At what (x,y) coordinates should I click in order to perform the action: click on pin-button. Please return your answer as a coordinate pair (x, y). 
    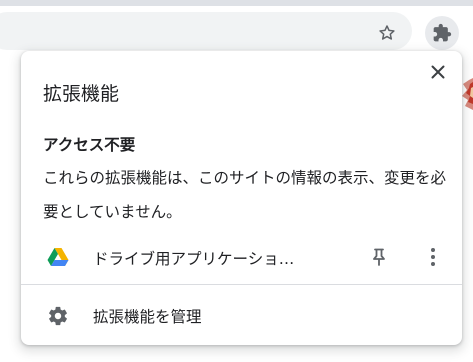
    Looking at the image, I should click on (379, 257).